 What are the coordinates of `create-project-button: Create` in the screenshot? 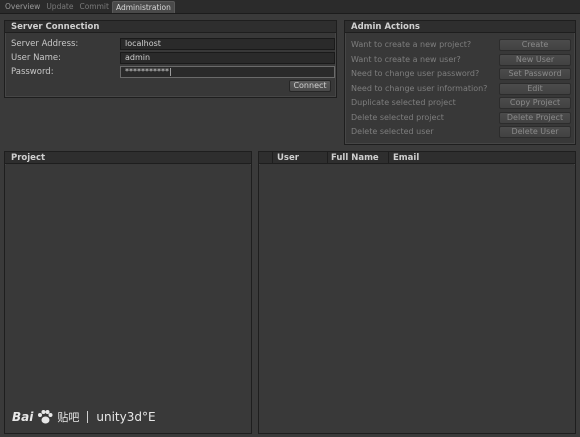 It's located at (535, 45).